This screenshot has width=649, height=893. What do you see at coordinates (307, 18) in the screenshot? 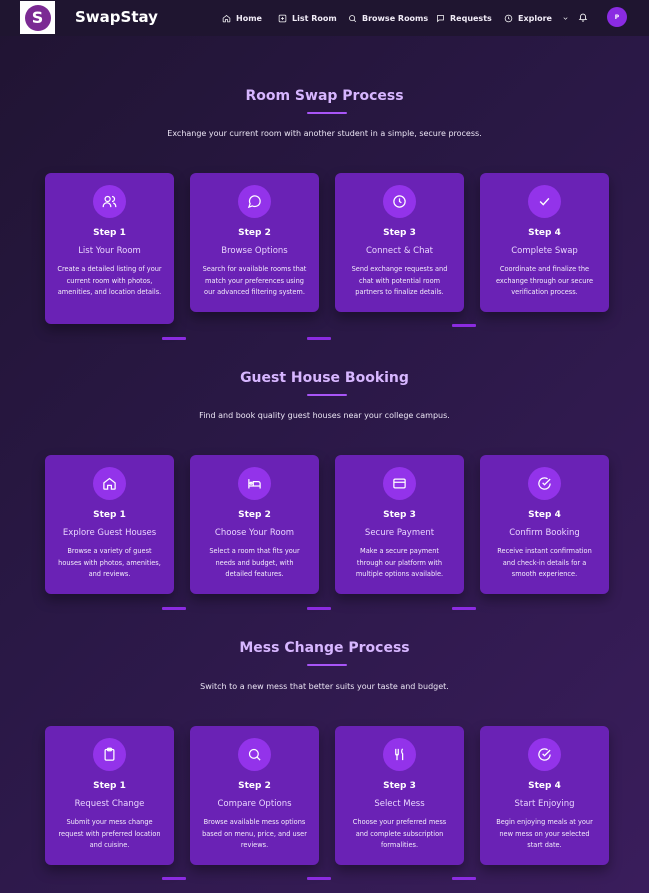
I see `nav-list-room: List Room` at bounding box center [307, 18].